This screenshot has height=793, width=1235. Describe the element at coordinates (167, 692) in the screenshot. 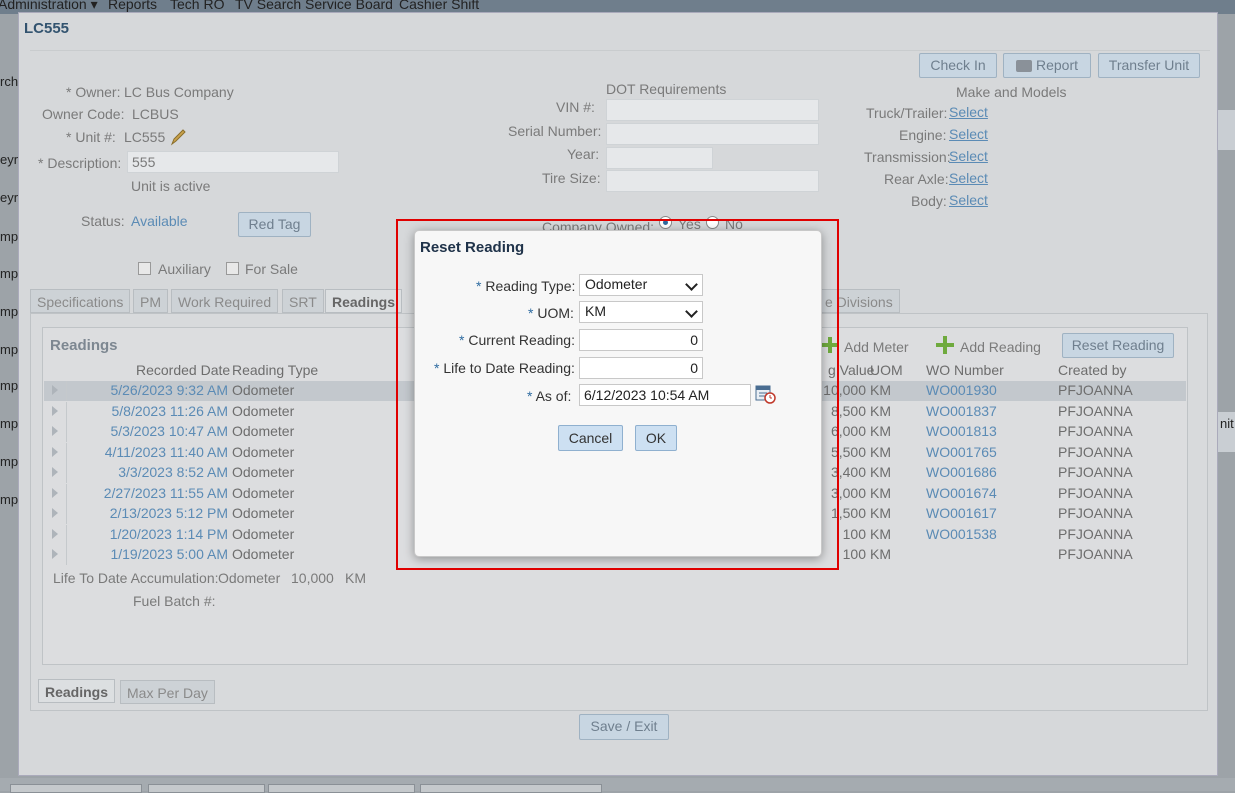

I see `tab-max-per-day: Max Per Day` at that location.